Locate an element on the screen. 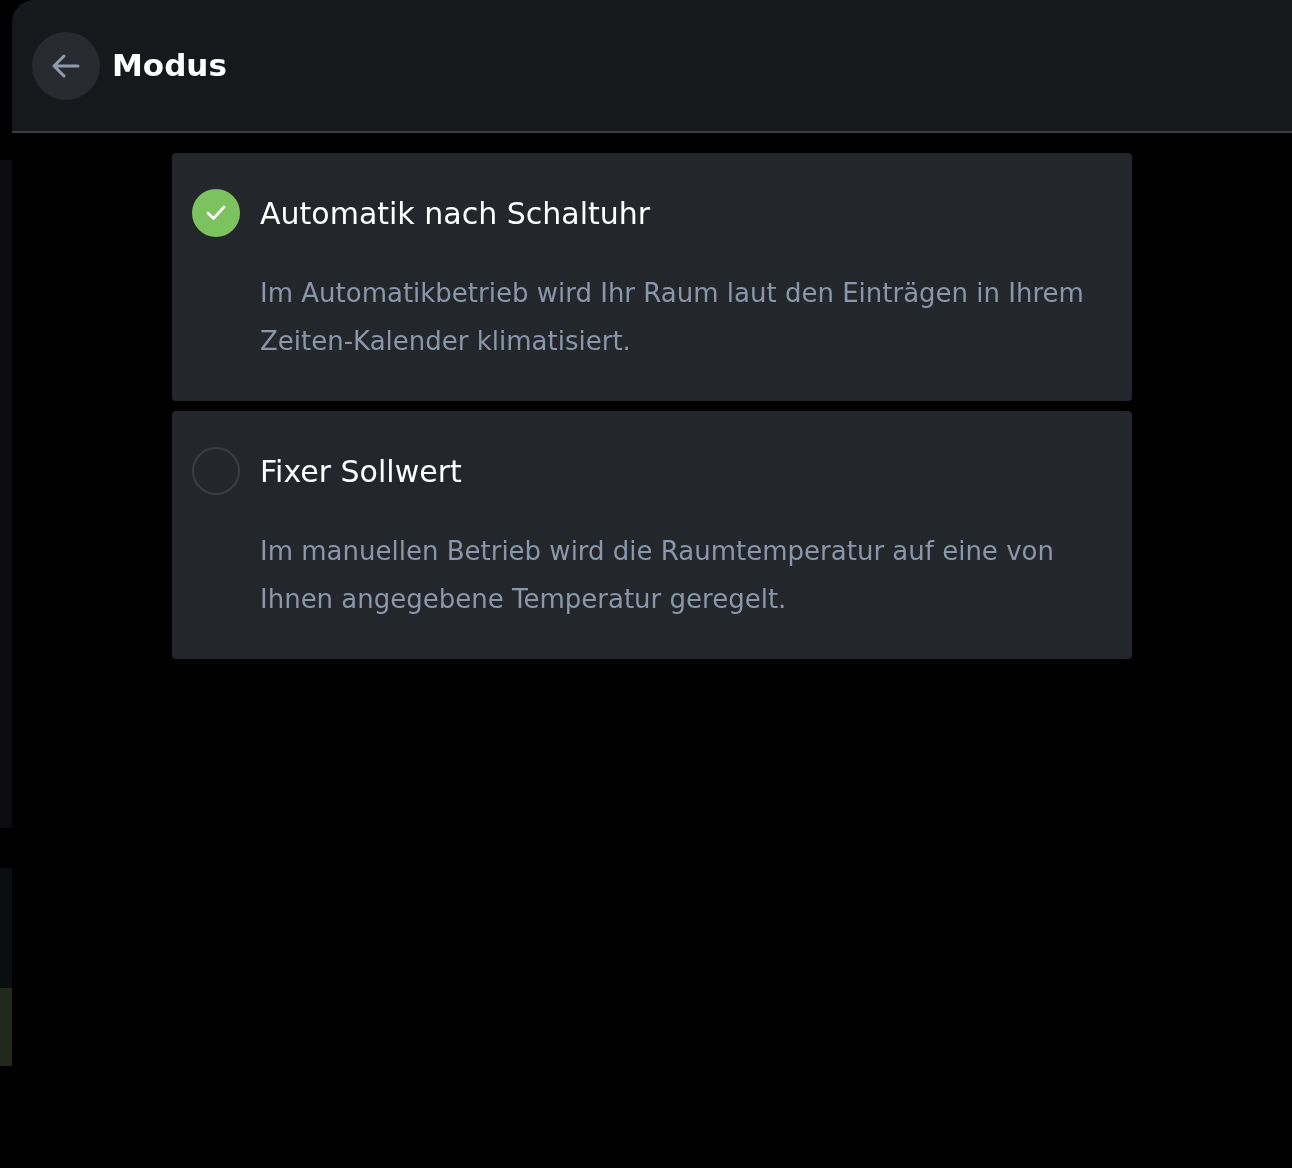 The image size is (1292, 1168). back-arrow-icon is located at coordinates (66, 65).